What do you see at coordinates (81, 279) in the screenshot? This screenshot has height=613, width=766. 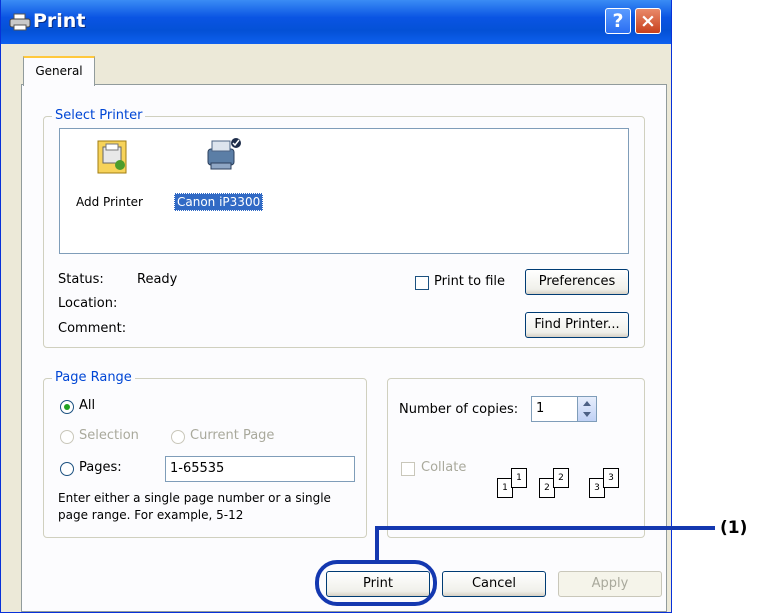 I see `status-label: Status:` at bounding box center [81, 279].